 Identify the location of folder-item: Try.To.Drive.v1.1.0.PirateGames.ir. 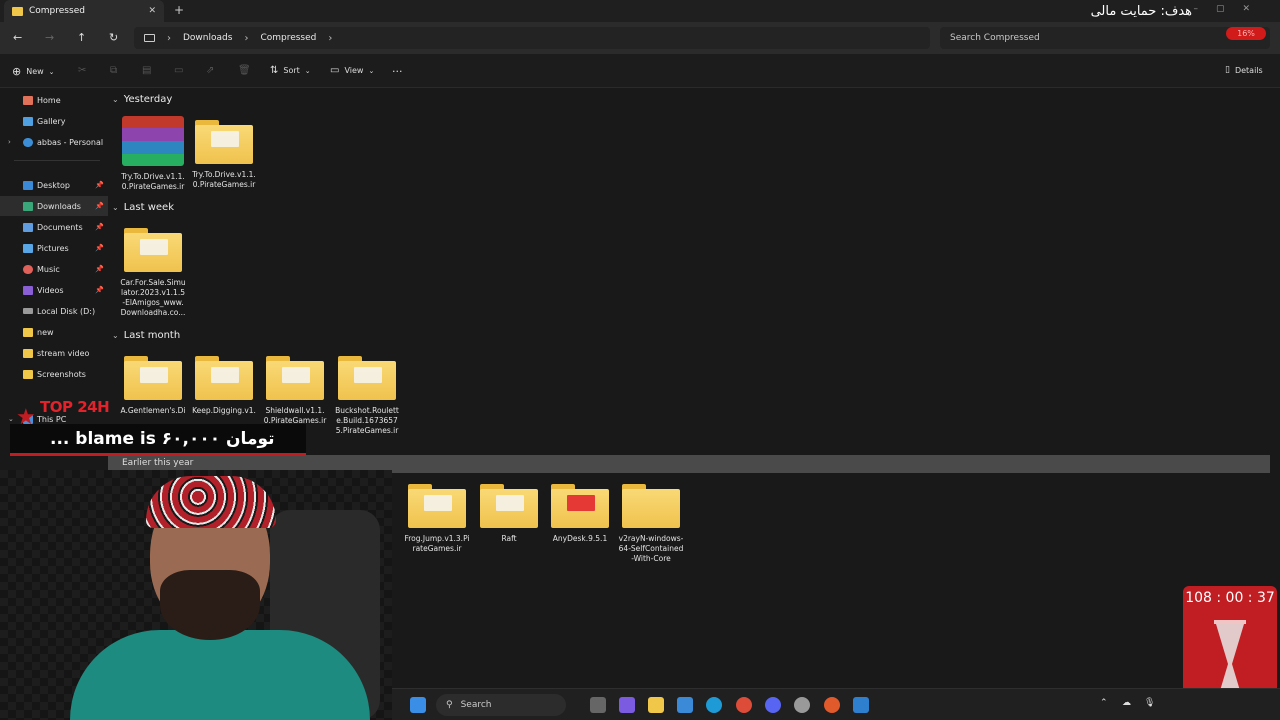
(224, 155).